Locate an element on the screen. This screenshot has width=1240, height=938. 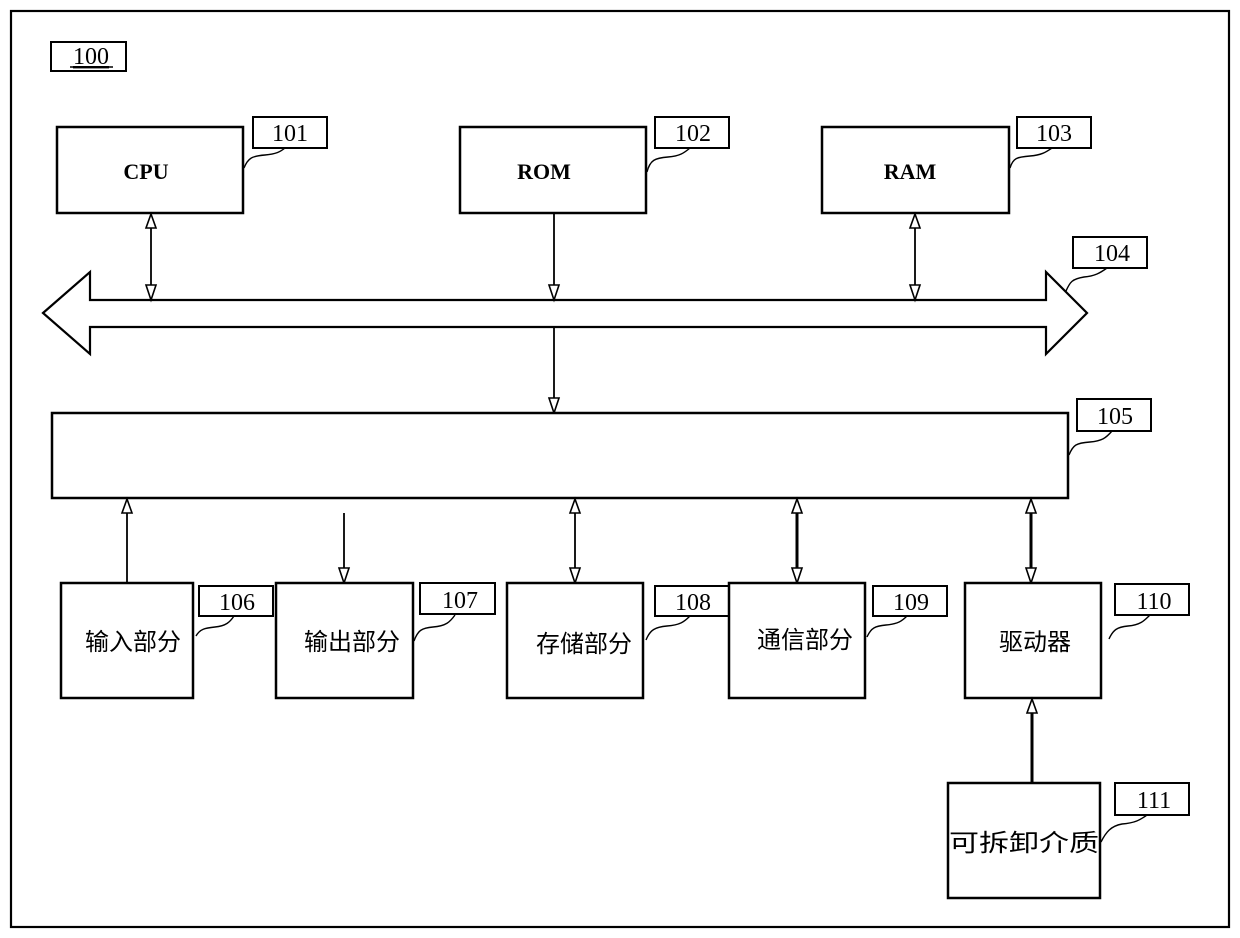
driver-interface-connector is located at coordinates (1031, 541).